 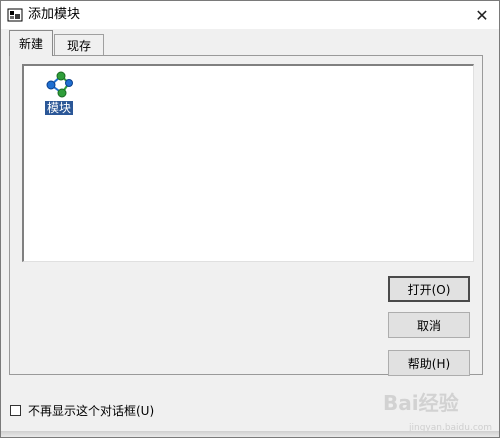 I want to click on tab-new-label: 新建, so click(x=30, y=44).